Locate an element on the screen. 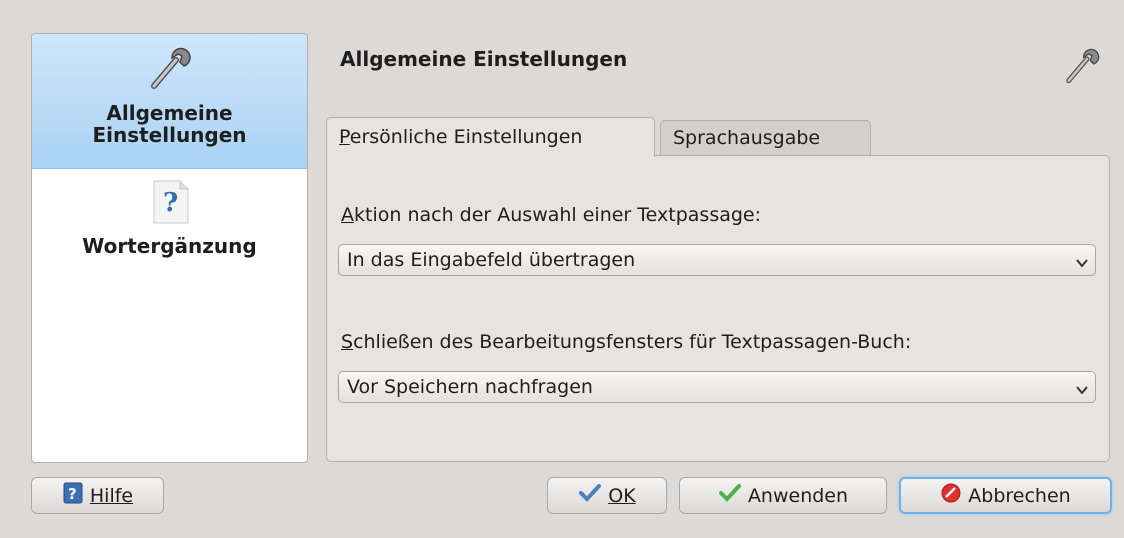 The width and height of the screenshot is (1124, 538). tab-speech-output: Sprachausgabe is located at coordinates (765, 137).